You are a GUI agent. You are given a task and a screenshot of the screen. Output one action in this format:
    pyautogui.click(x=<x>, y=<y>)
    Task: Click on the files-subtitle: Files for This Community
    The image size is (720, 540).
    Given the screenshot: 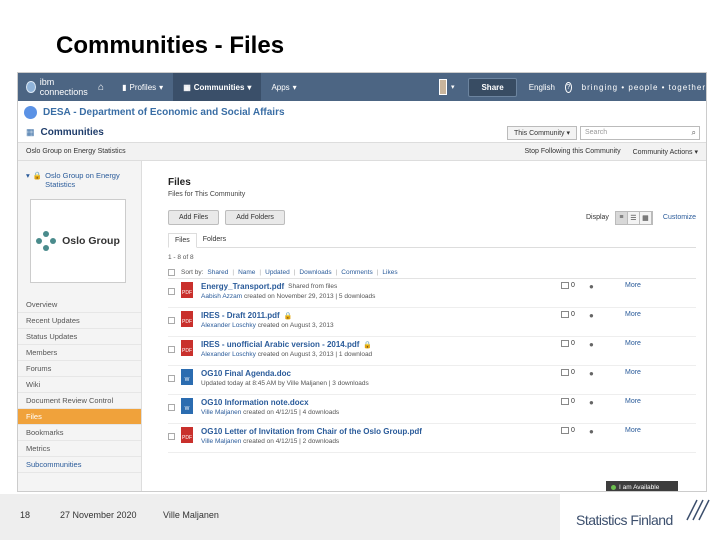 What is the action you would take?
    pyautogui.click(x=207, y=194)
    